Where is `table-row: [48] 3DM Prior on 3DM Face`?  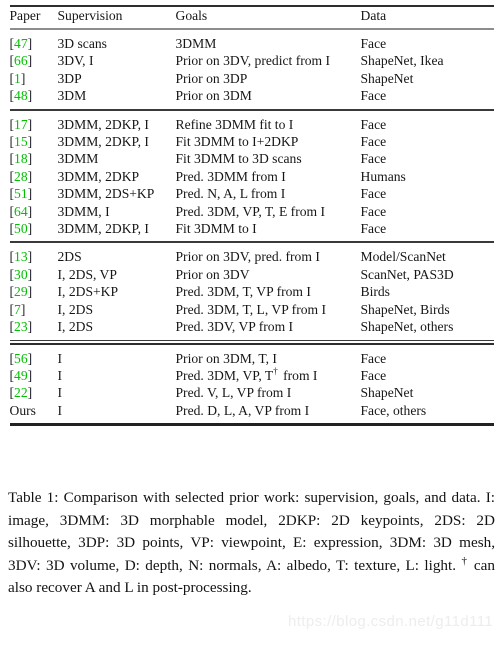 table-row: [48] 3DM Prior on 3DM Face is located at coordinates (252, 95).